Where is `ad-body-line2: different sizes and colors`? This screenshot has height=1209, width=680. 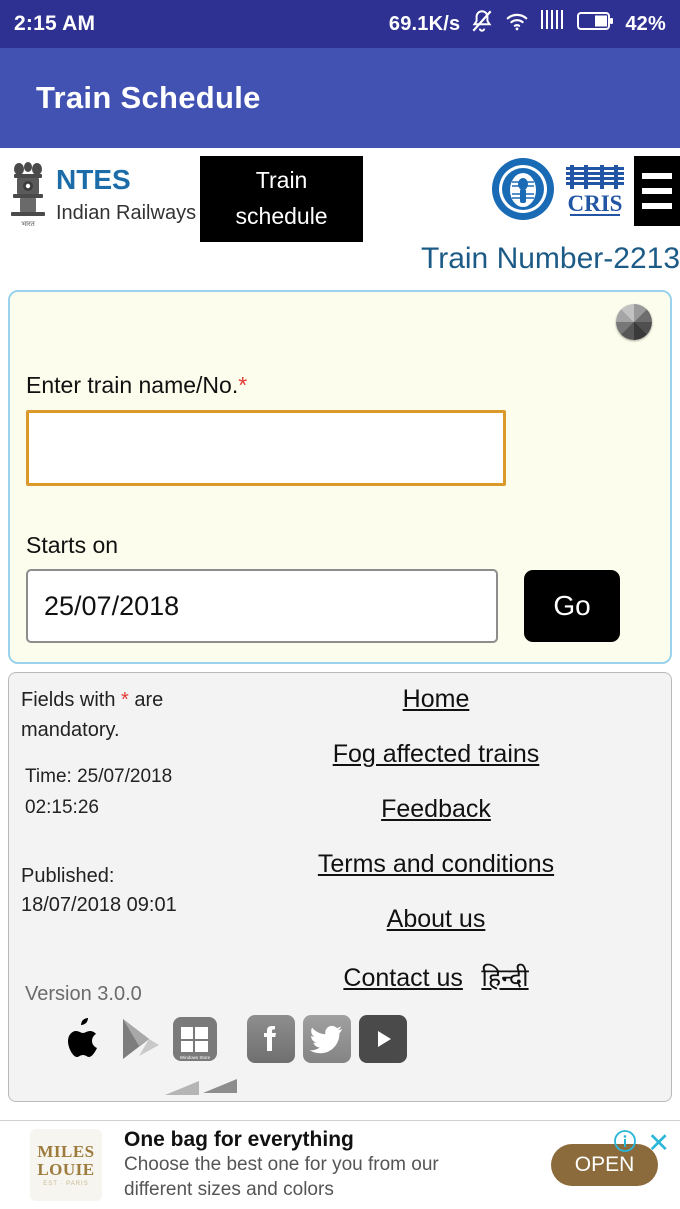
ad-body-line2: different sizes and colors is located at coordinates (229, 1190).